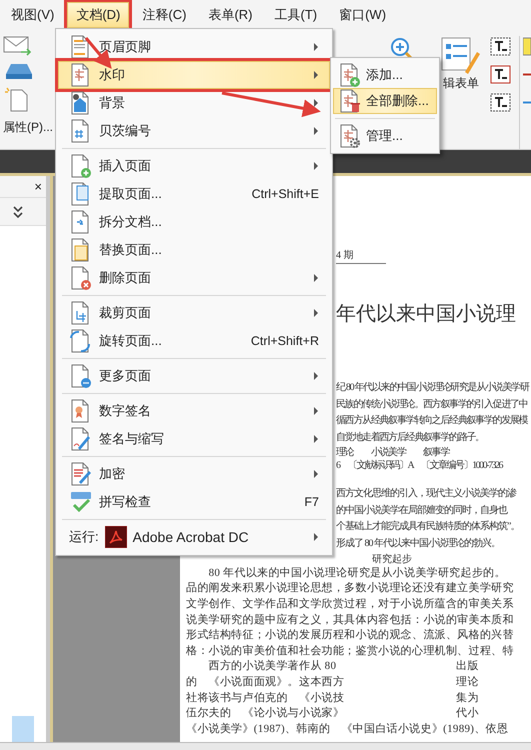  What do you see at coordinates (81, 341) in the screenshot?
I see `rotate-page-icon` at bounding box center [81, 341].